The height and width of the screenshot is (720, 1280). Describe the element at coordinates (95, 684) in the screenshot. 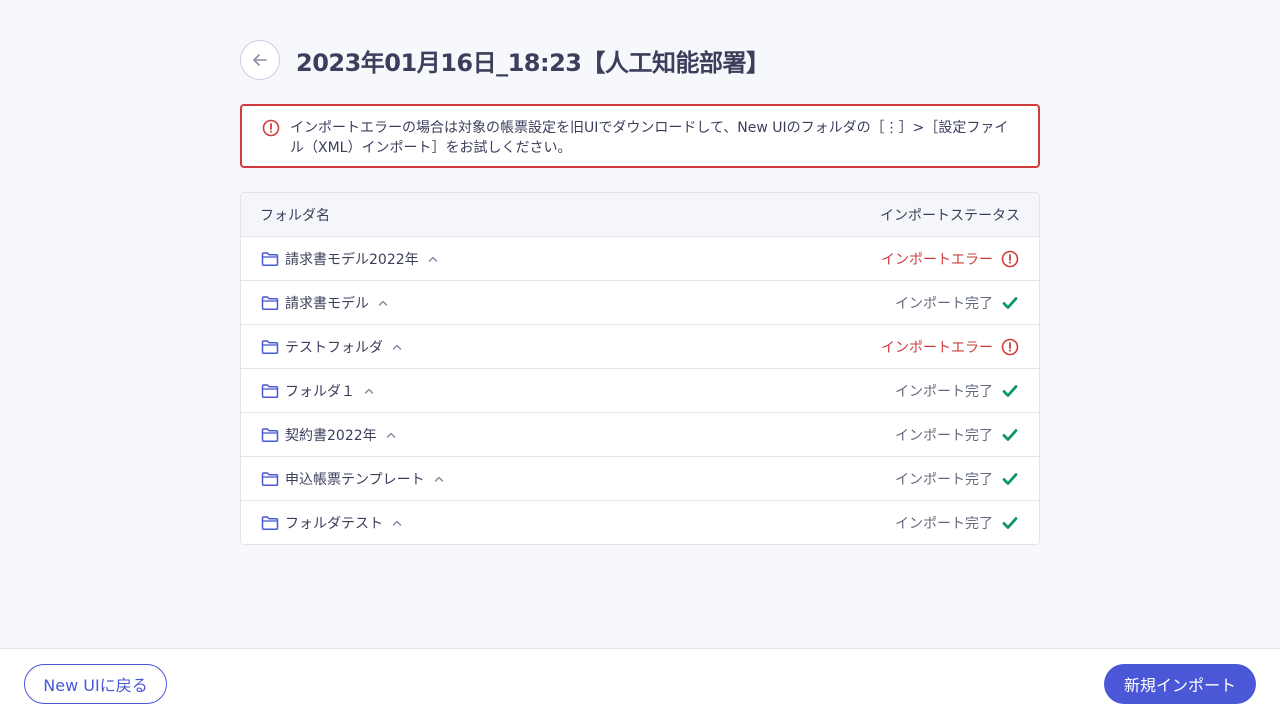

I see `back-to-new-ui-button: New UIに戻る` at that location.